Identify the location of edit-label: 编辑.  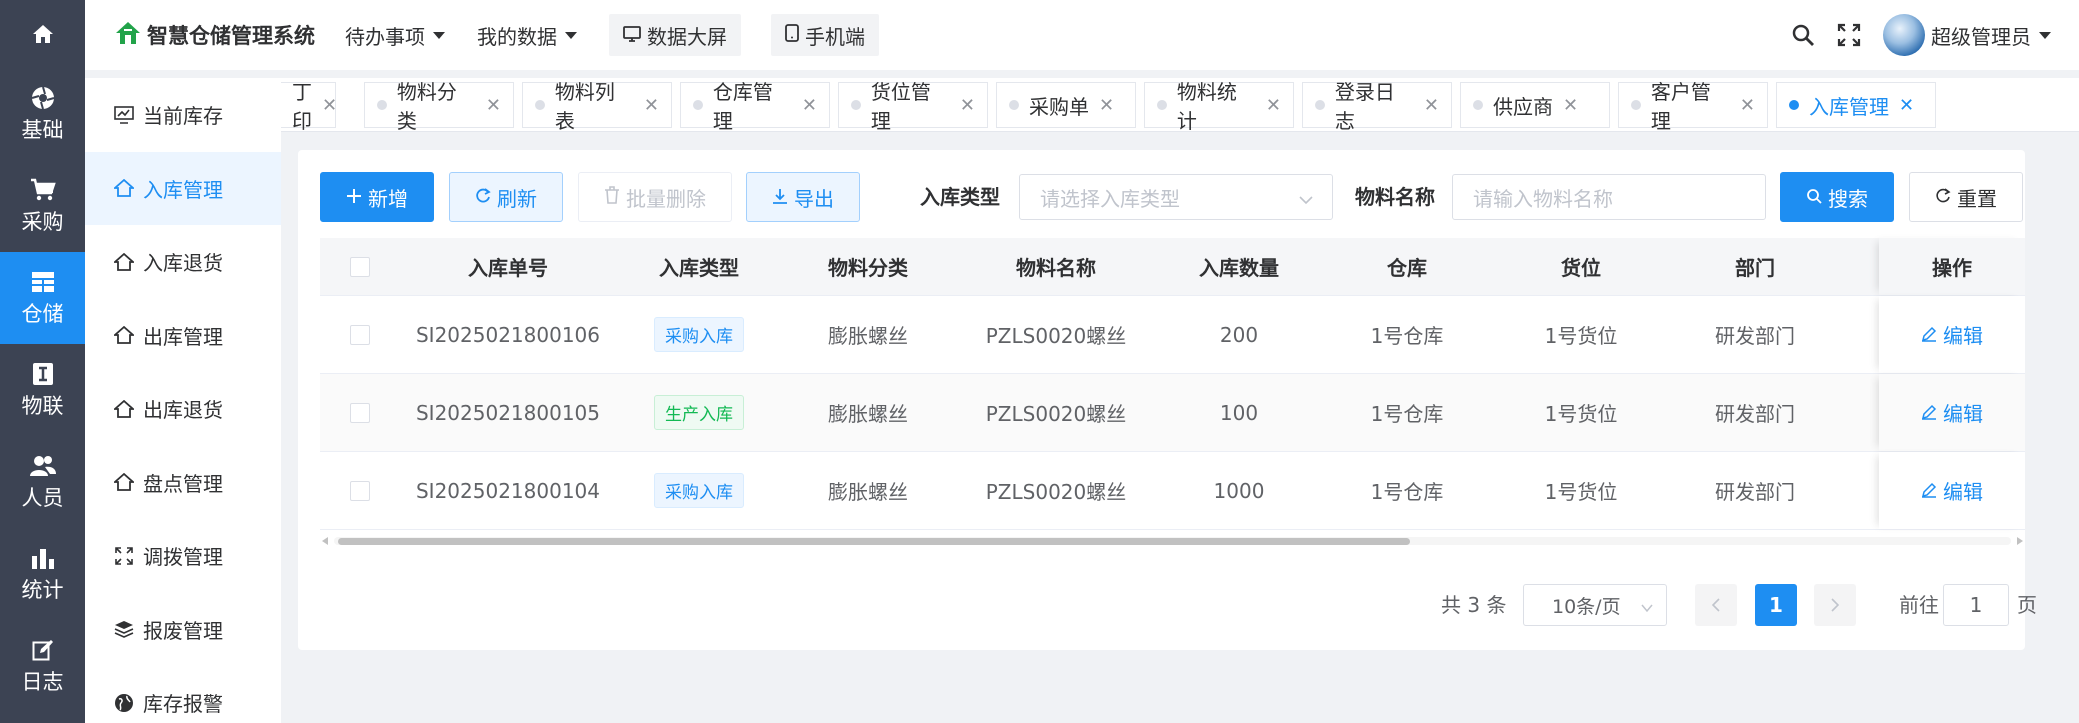
(1963, 492).